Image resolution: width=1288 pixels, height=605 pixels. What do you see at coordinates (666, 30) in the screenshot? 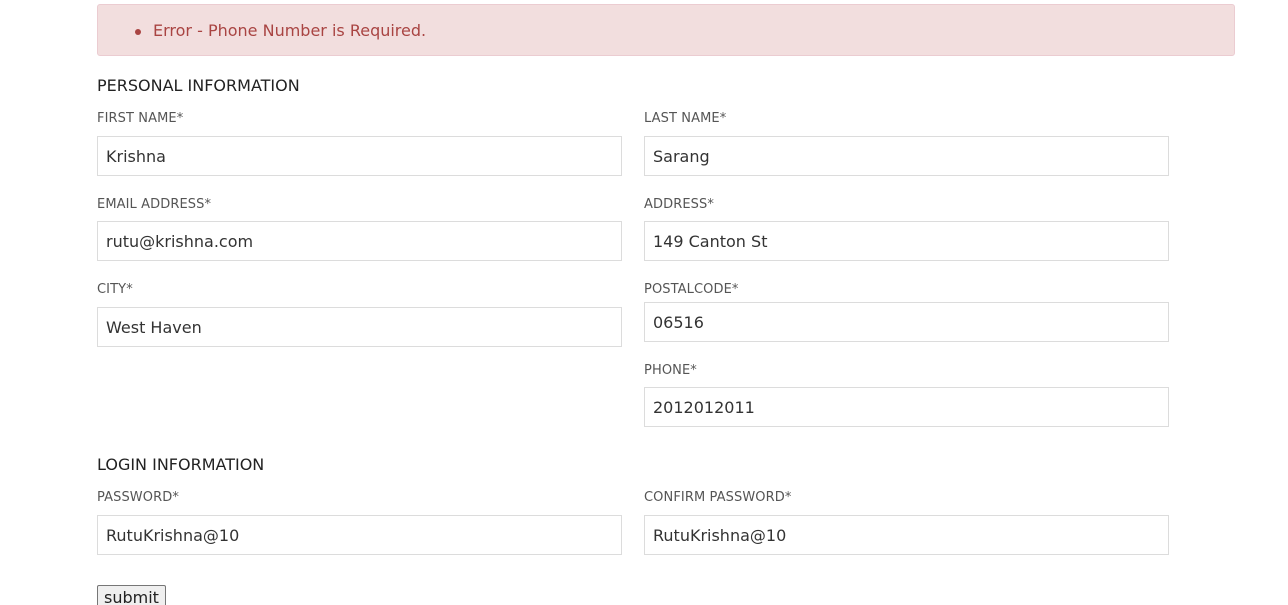
I see `error-alert: Error - Phone Number is Required.` at bounding box center [666, 30].